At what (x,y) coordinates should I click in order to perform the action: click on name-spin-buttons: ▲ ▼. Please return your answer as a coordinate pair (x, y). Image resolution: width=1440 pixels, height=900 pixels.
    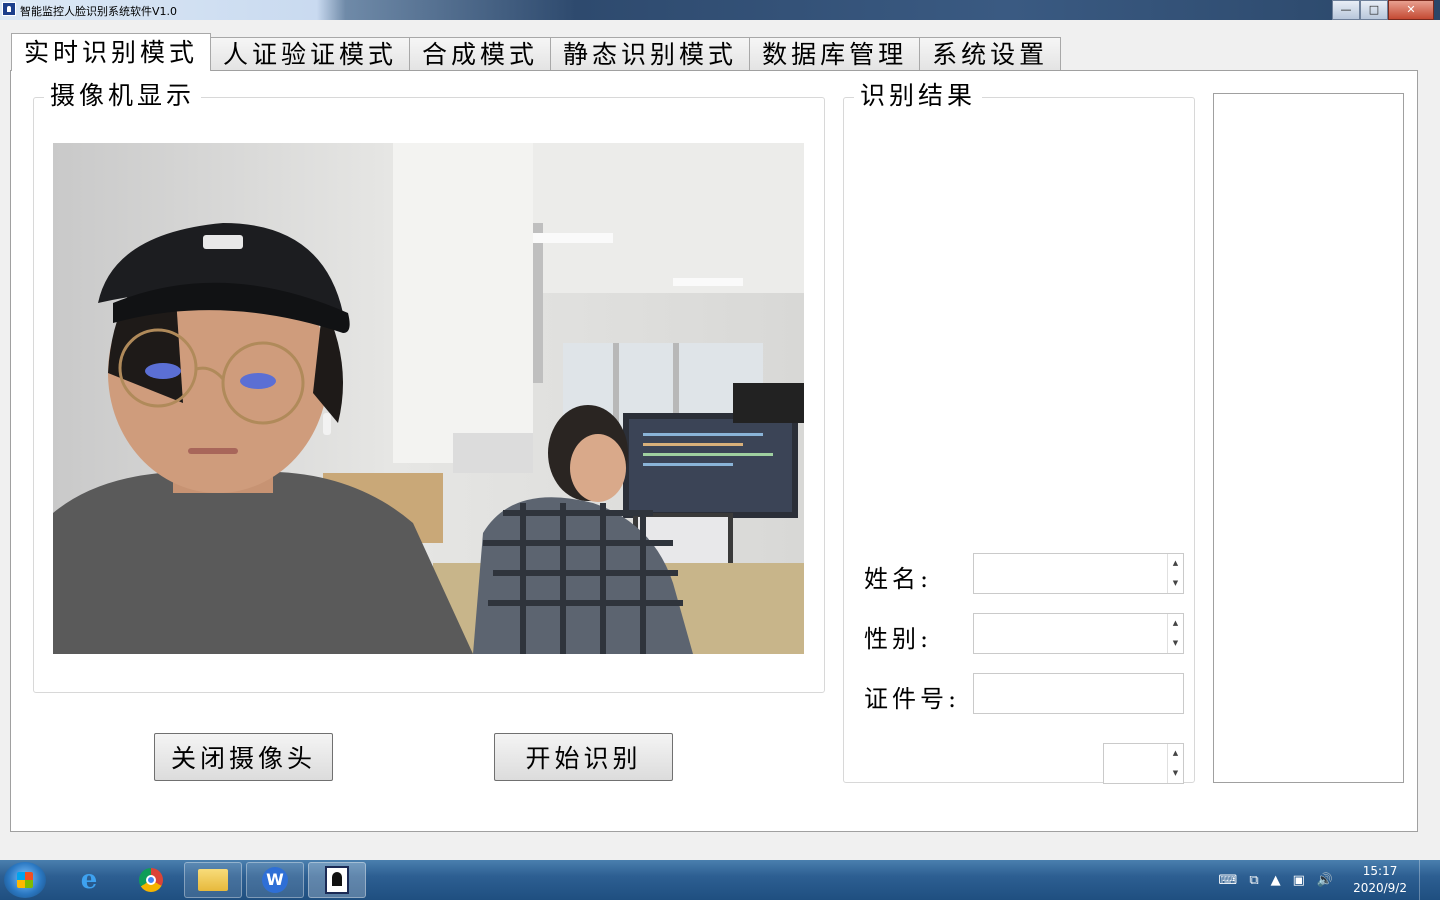
    Looking at the image, I should click on (1175, 573).